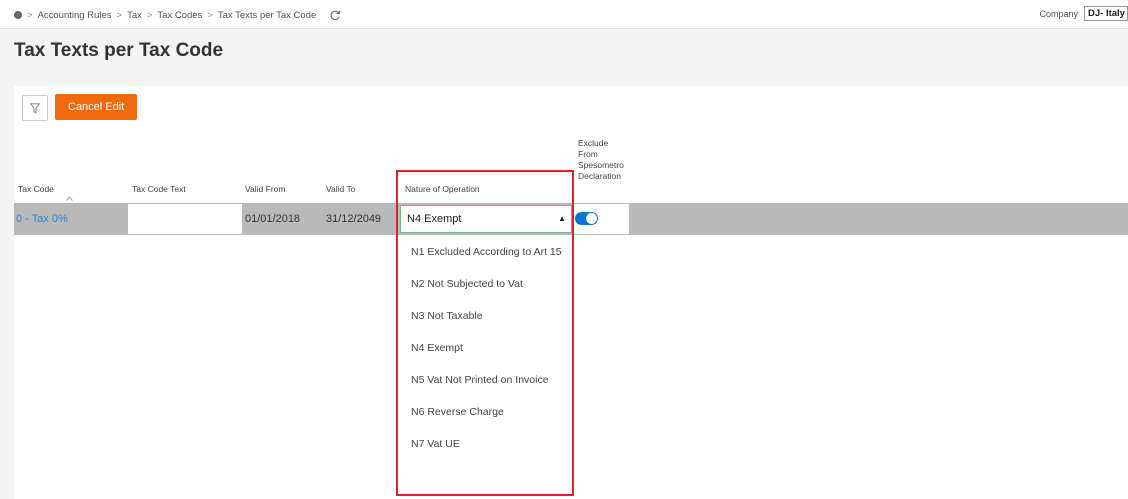  What do you see at coordinates (1106, 13) in the screenshot?
I see `company-field: DJ- Italy` at bounding box center [1106, 13].